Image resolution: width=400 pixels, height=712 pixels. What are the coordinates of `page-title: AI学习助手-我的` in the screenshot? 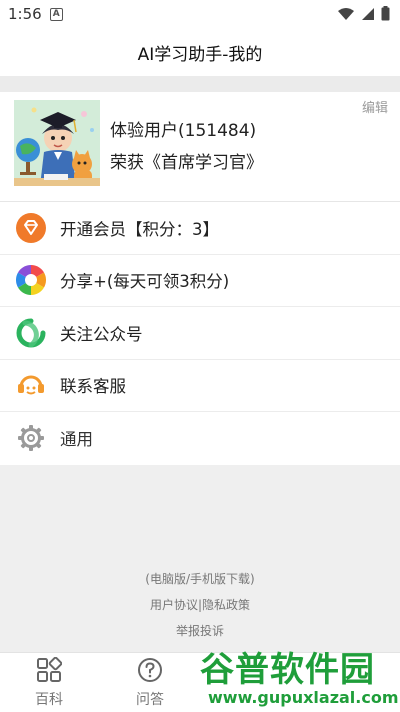 It's located at (200, 54).